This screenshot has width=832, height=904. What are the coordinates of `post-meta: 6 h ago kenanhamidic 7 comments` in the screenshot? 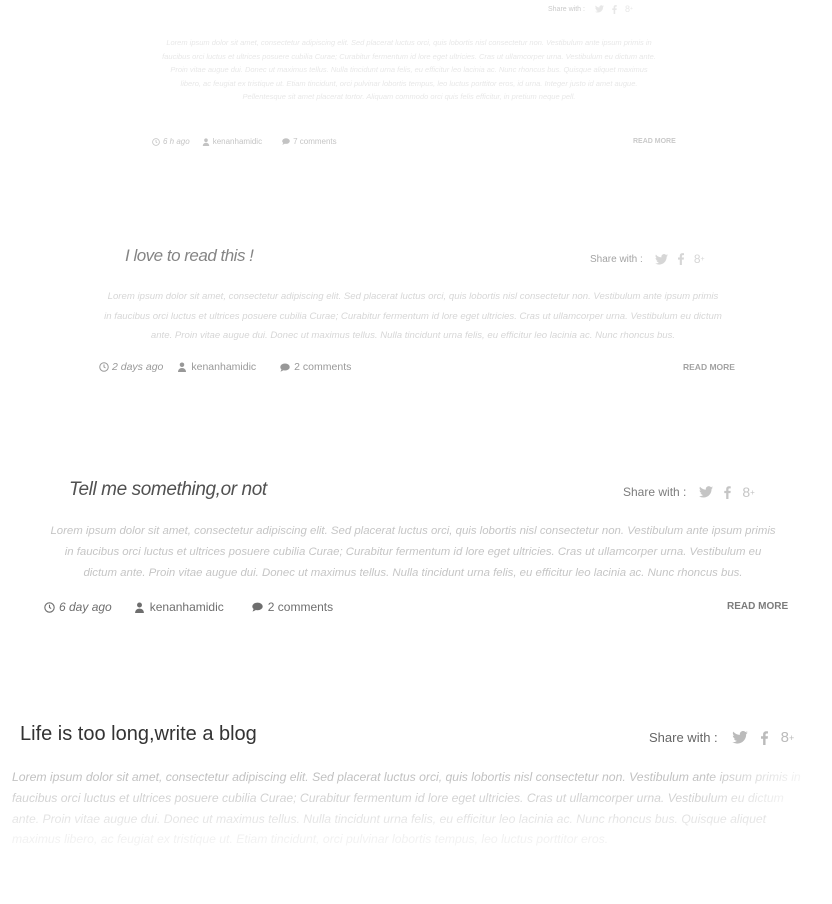 It's located at (244, 141).